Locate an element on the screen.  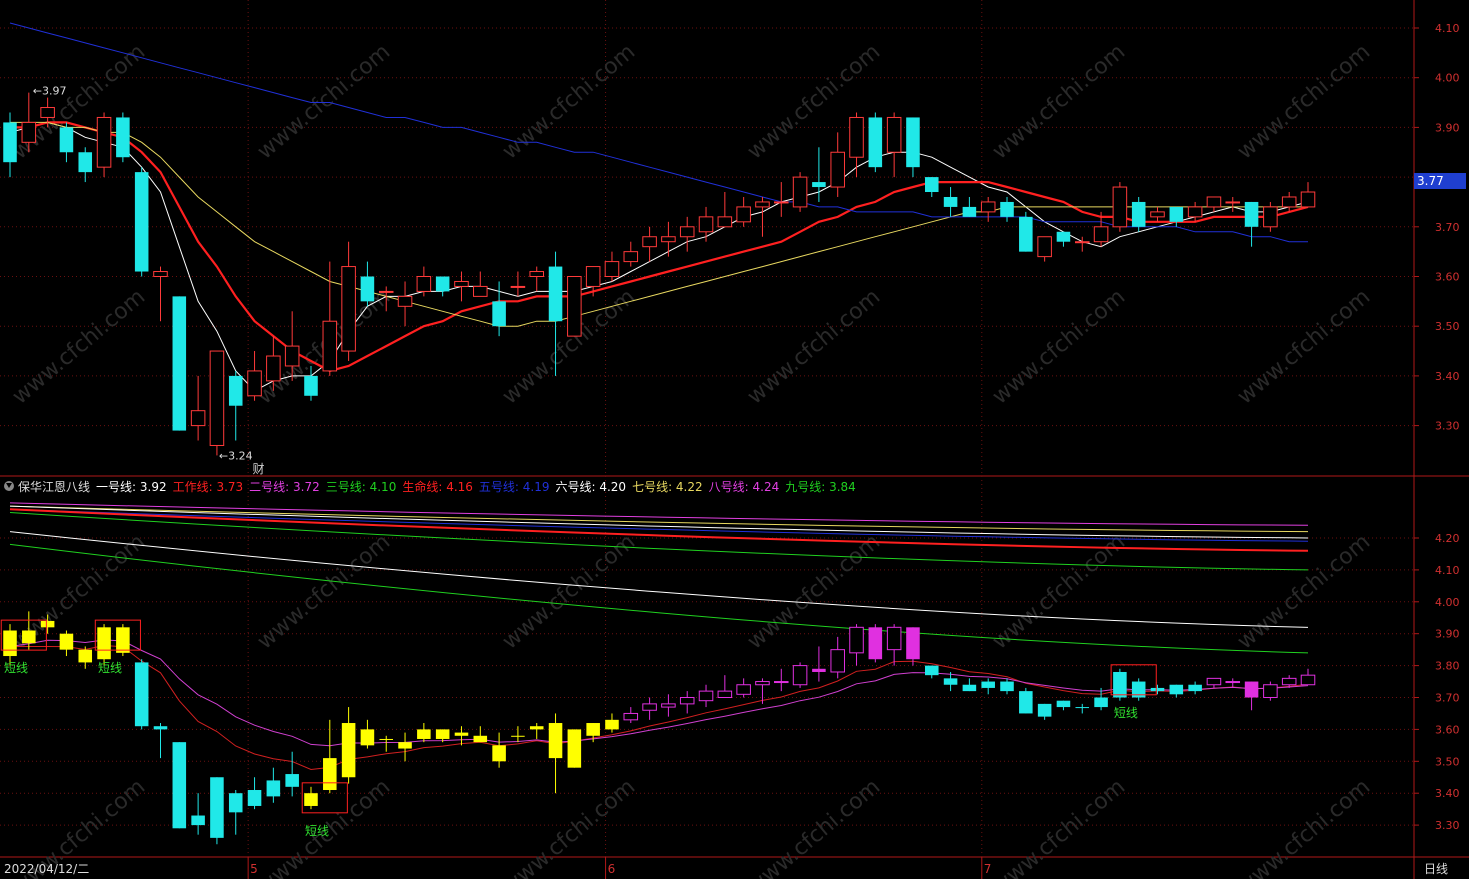
legend-line-2: 二号线: 3.72 is located at coordinates (284, 486).